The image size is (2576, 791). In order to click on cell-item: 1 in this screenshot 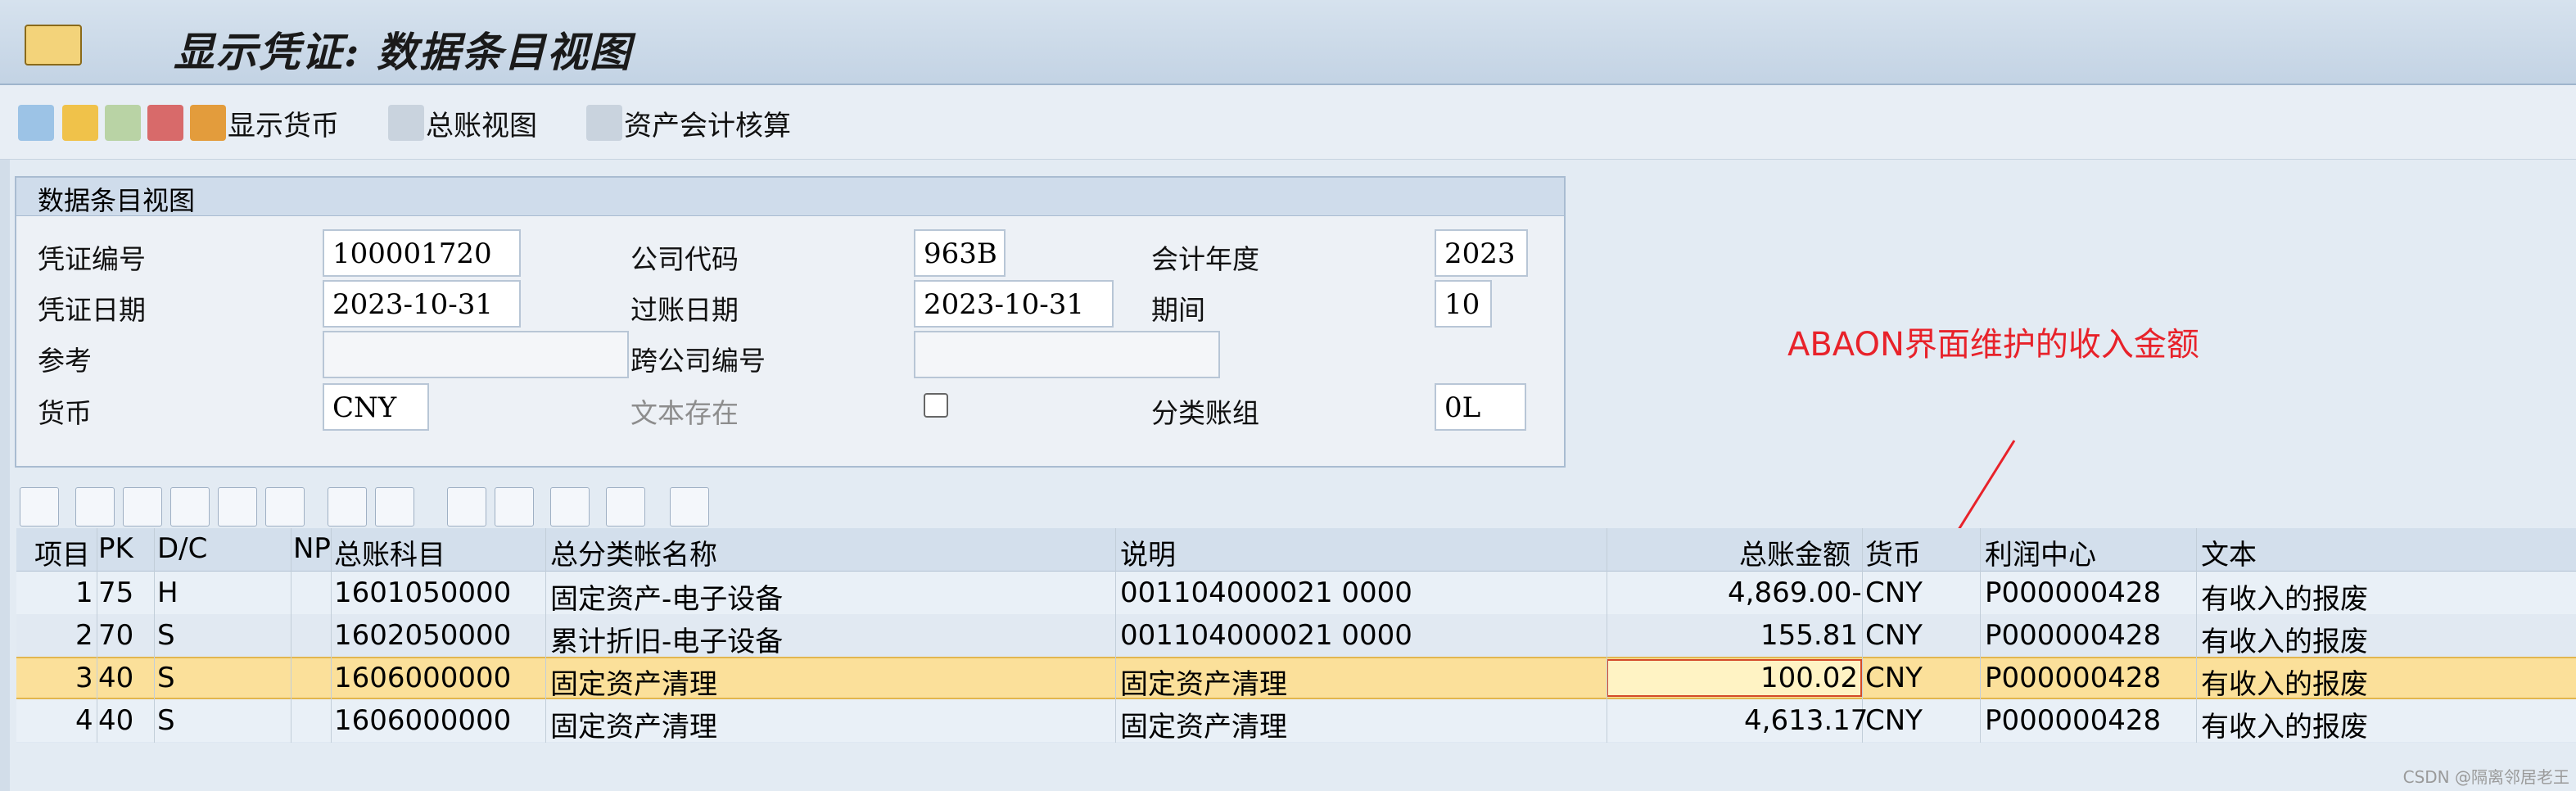, I will do `click(84, 592)`.